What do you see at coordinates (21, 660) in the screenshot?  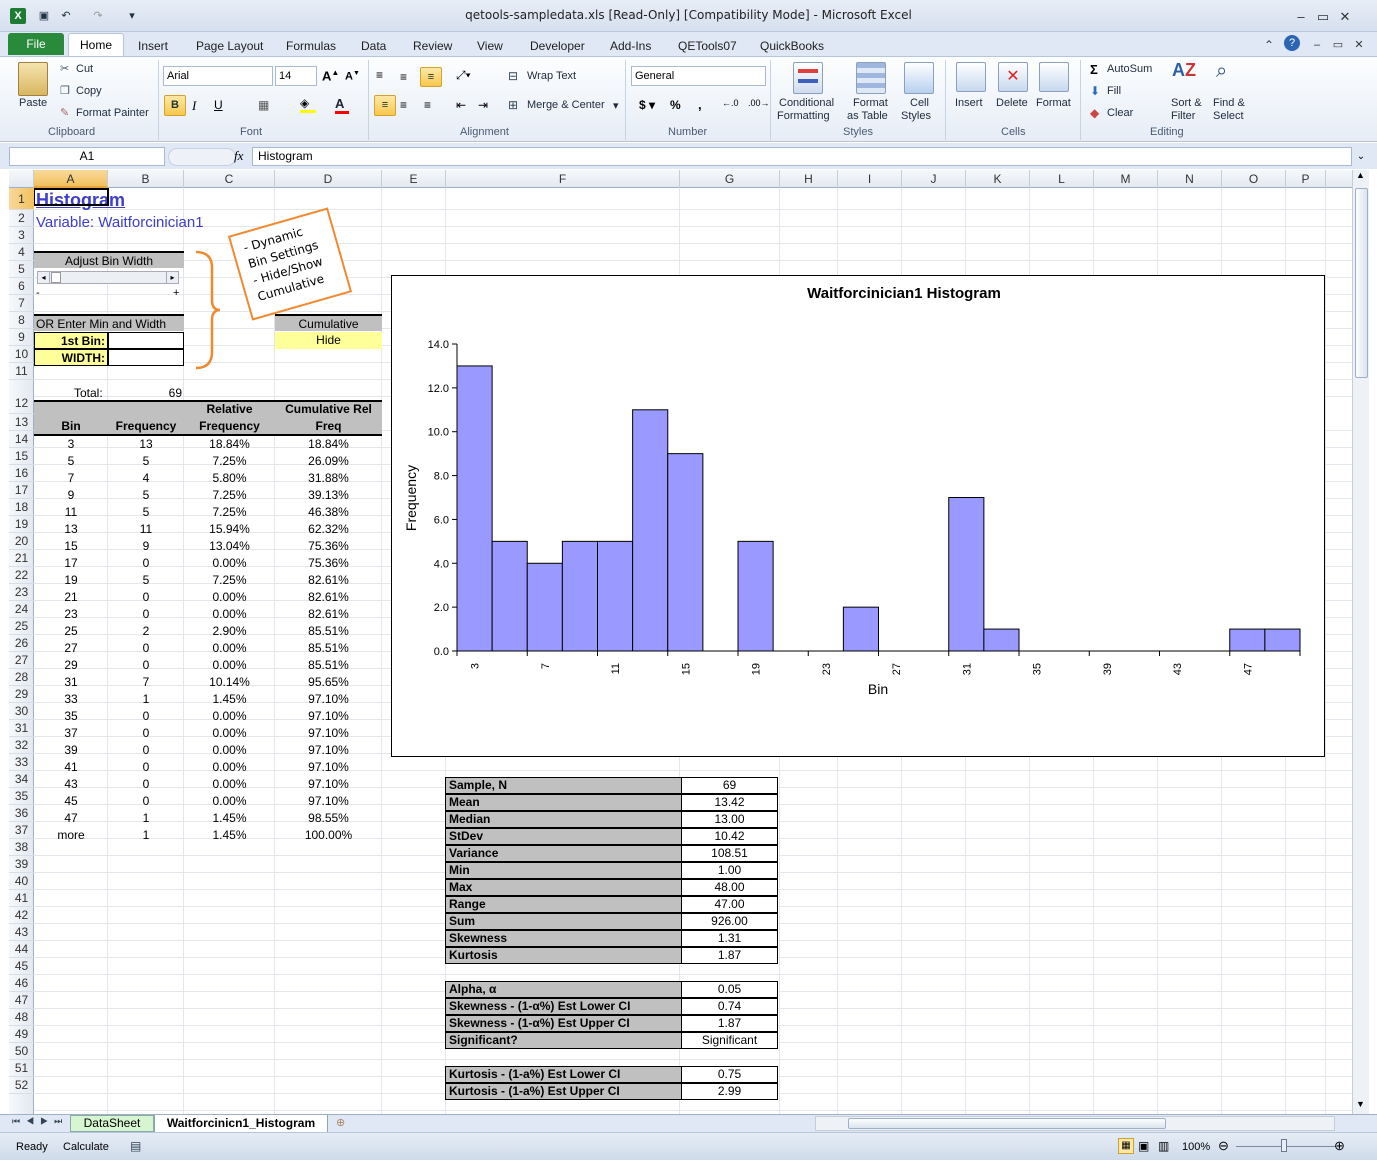 I see `row-header-27: 27` at bounding box center [21, 660].